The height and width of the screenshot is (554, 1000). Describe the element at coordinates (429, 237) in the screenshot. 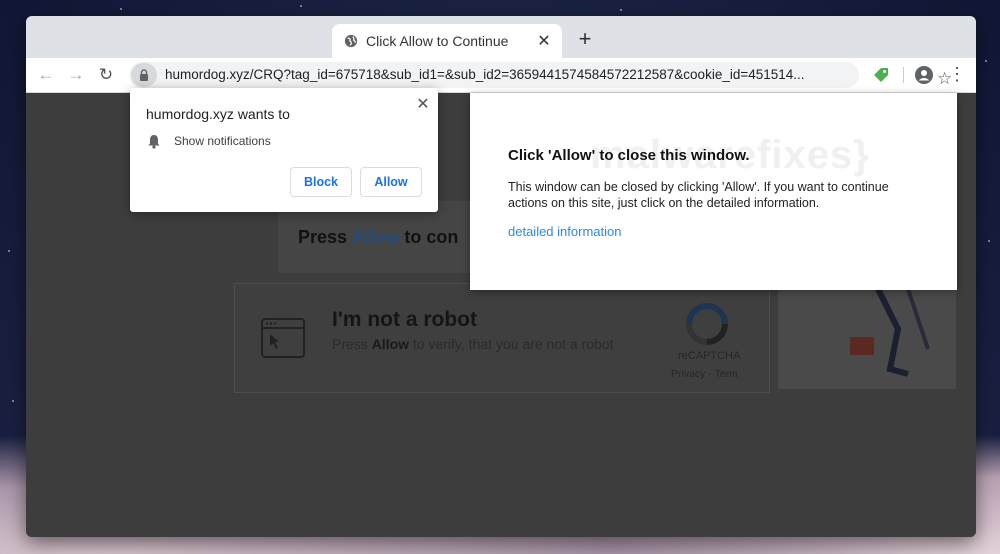

I see `press-allow-suffix: to con` at that location.